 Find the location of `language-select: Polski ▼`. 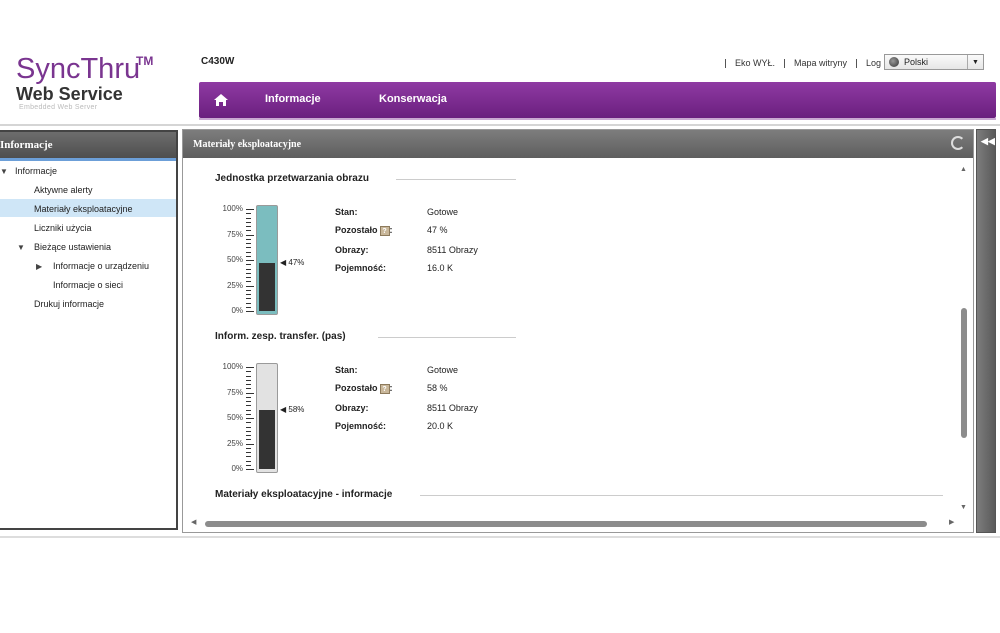

language-select: Polski ▼ is located at coordinates (934, 62).